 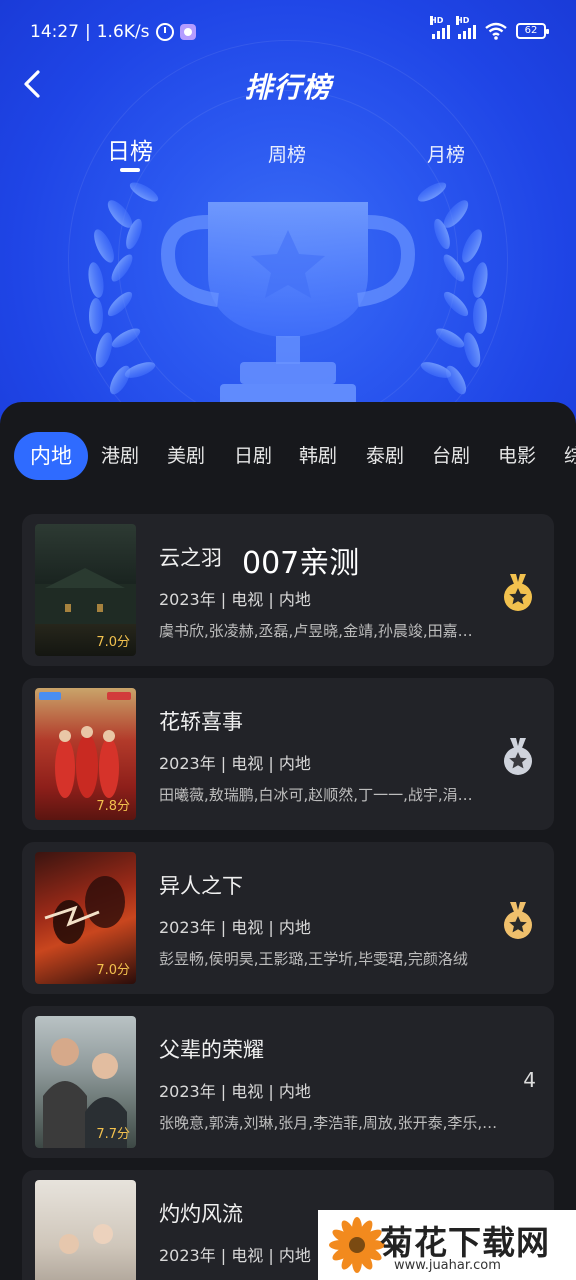 I want to click on category-tab-korea: 韩剧, so click(x=318, y=456).